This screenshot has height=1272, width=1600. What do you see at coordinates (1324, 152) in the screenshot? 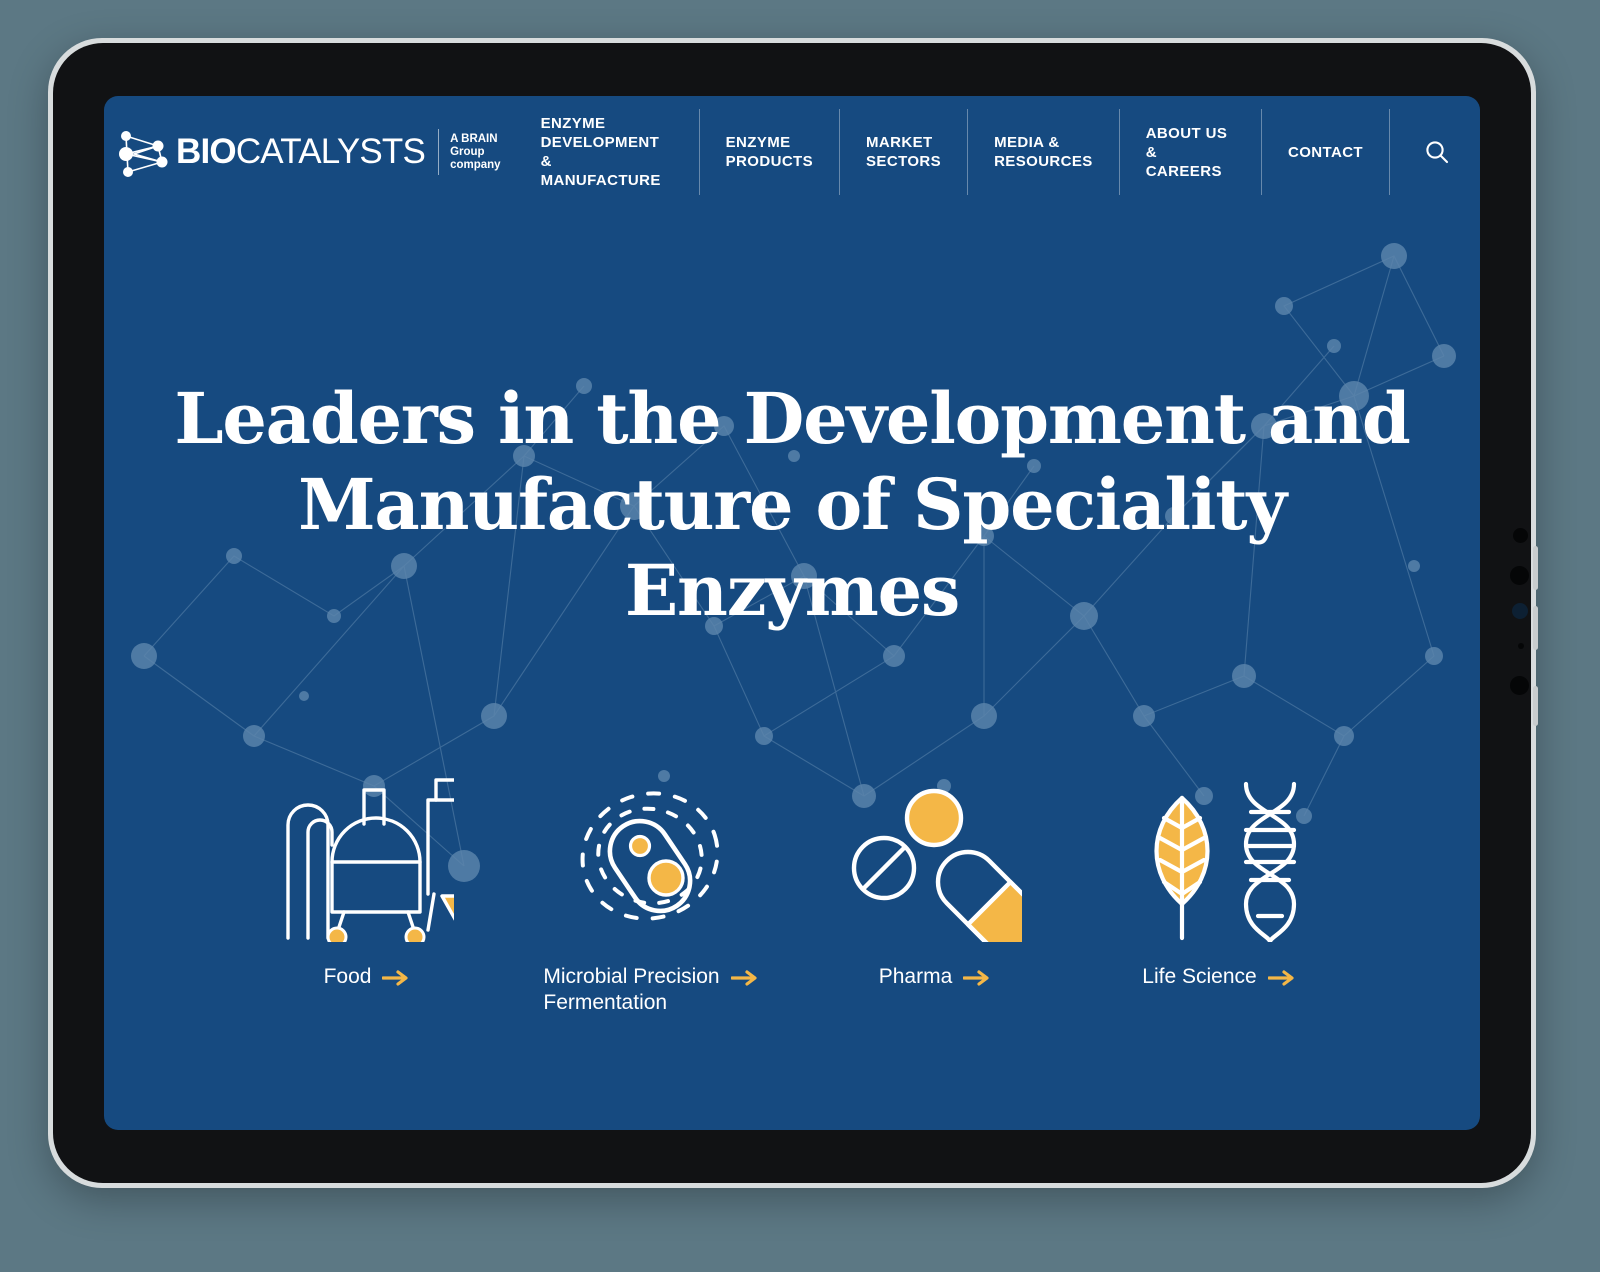
I see `nav-item-contact: CONTACT` at bounding box center [1324, 152].